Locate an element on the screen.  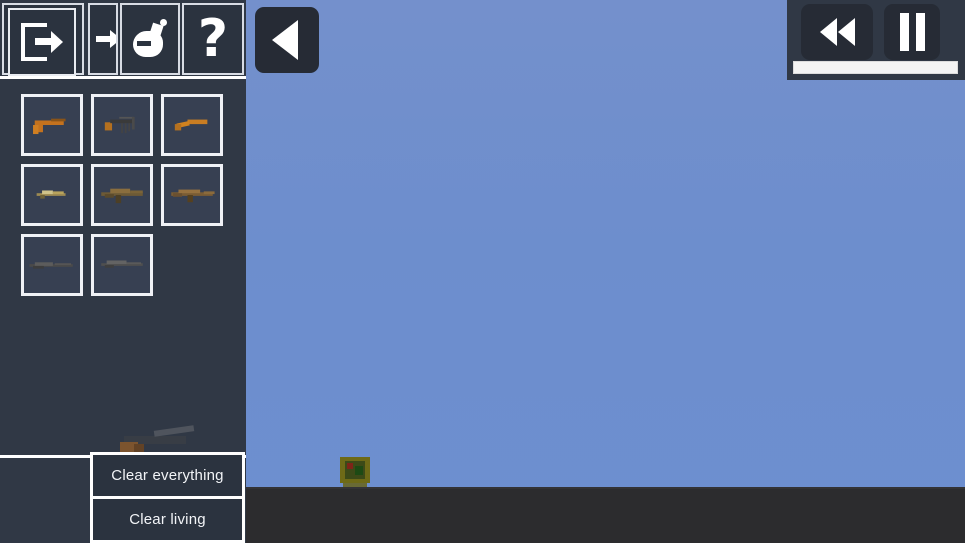
exit-door-icon is located at coordinates (42, 42).